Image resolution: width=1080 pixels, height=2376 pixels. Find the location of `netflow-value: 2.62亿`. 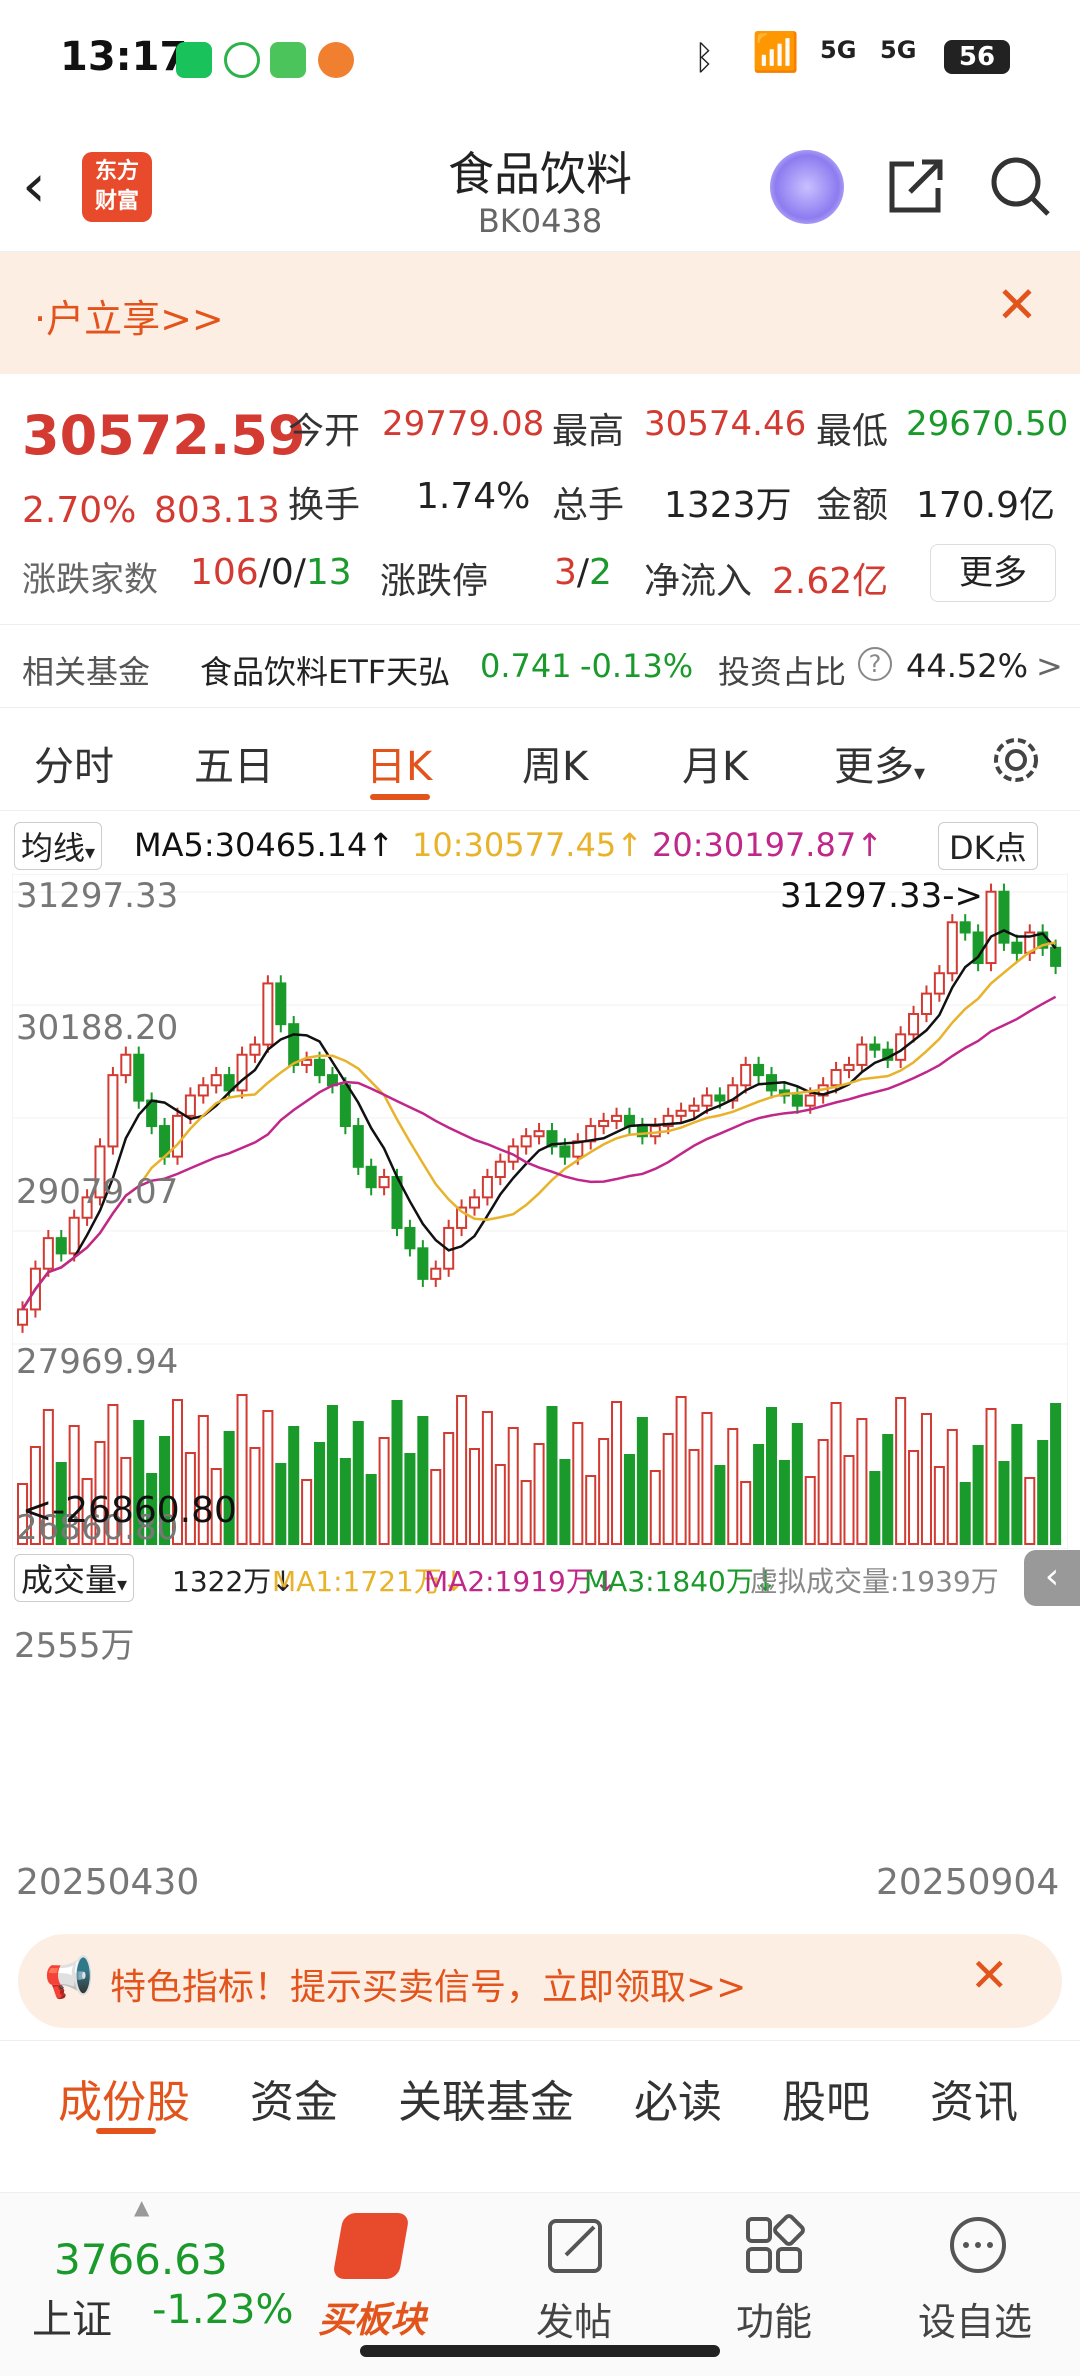

netflow-value: 2.62亿 is located at coordinates (830, 581).